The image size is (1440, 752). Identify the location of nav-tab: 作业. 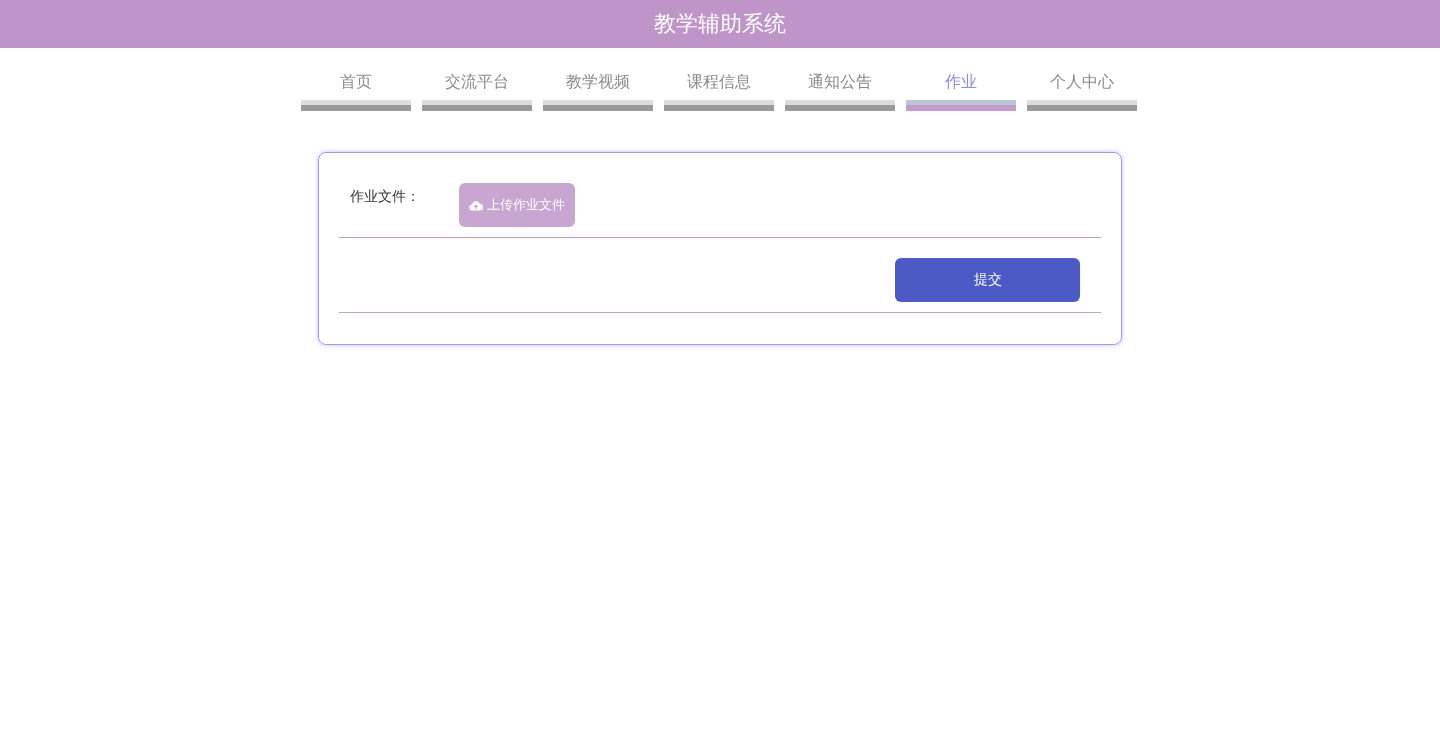
(961, 89).